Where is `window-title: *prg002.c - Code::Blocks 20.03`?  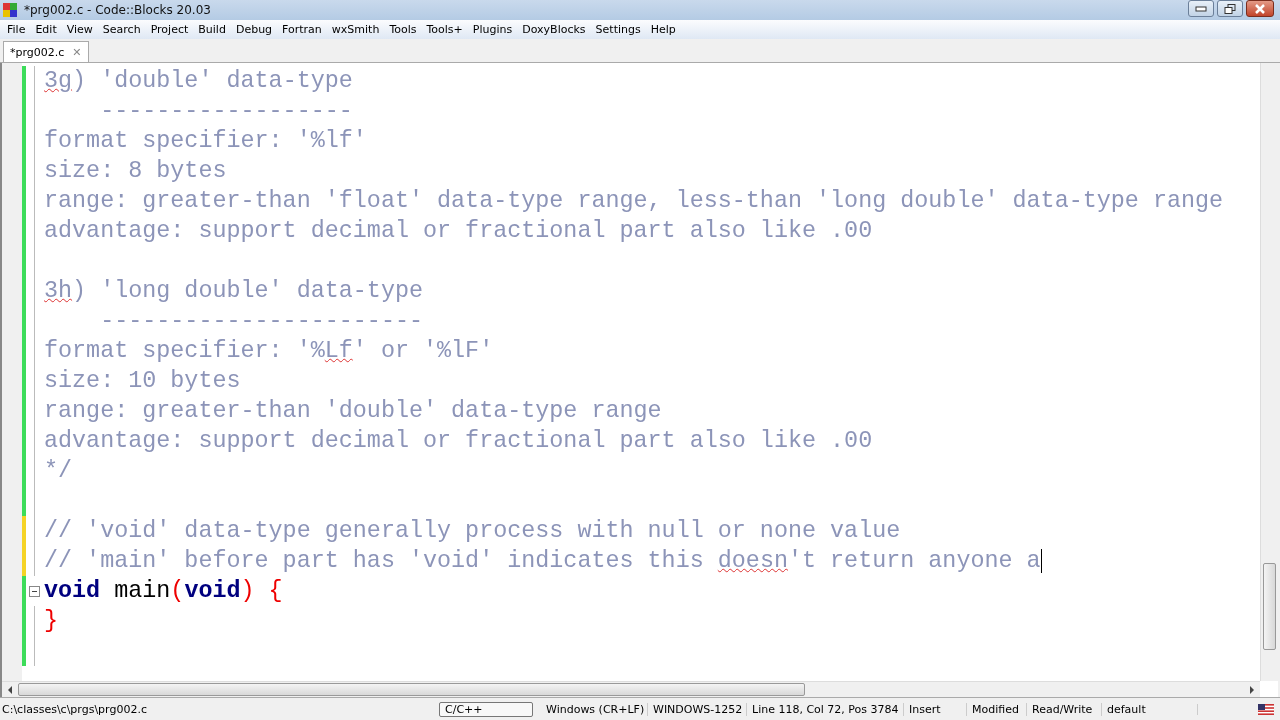 window-title: *prg002.c - Code::Blocks 20.03 is located at coordinates (117, 10).